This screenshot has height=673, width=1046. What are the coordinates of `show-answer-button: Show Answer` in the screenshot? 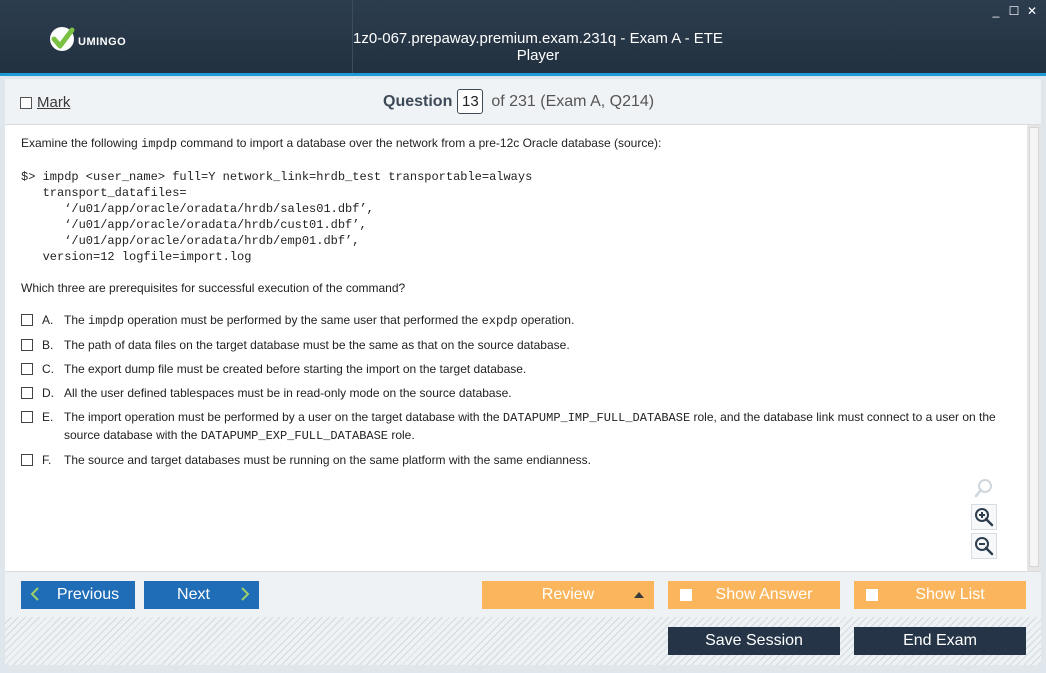 It's located at (754, 595).